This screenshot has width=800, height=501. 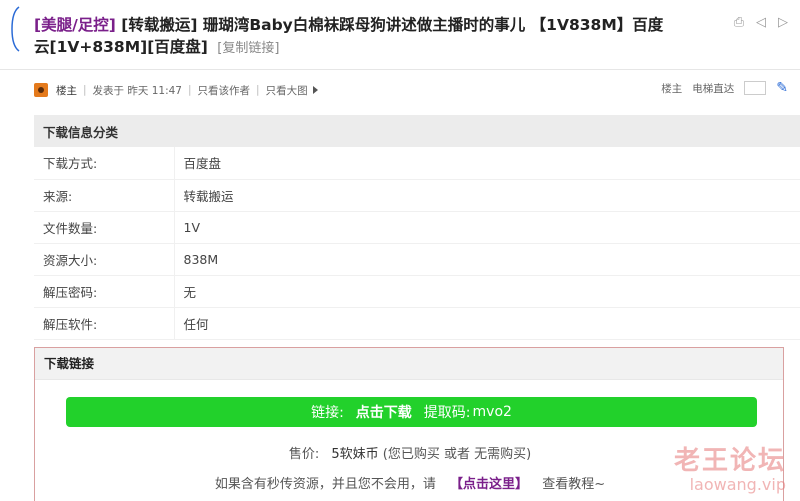 What do you see at coordinates (417, 195) in the screenshot?
I see `table-row: 来源: 转载搬运` at bounding box center [417, 195].